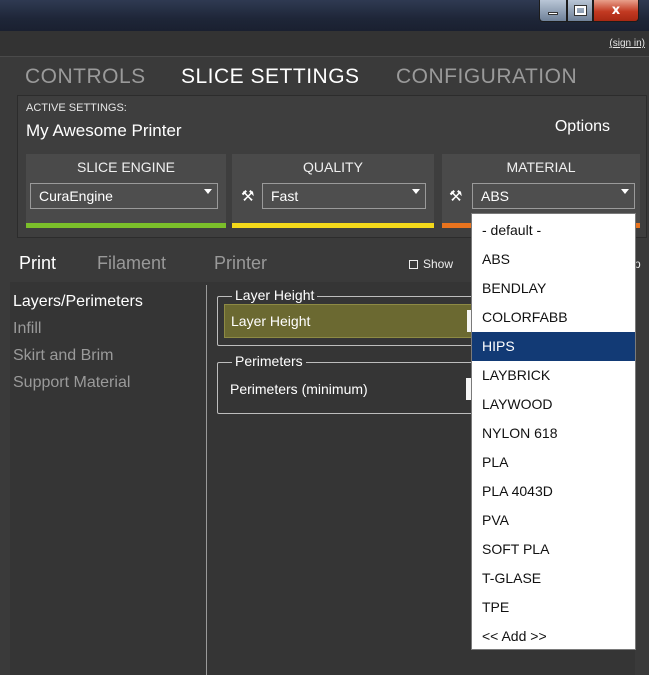 The height and width of the screenshot is (675, 649). What do you see at coordinates (76, 108) in the screenshot?
I see `active-settings-label: ACTIVE SETTINGS:` at bounding box center [76, 108].